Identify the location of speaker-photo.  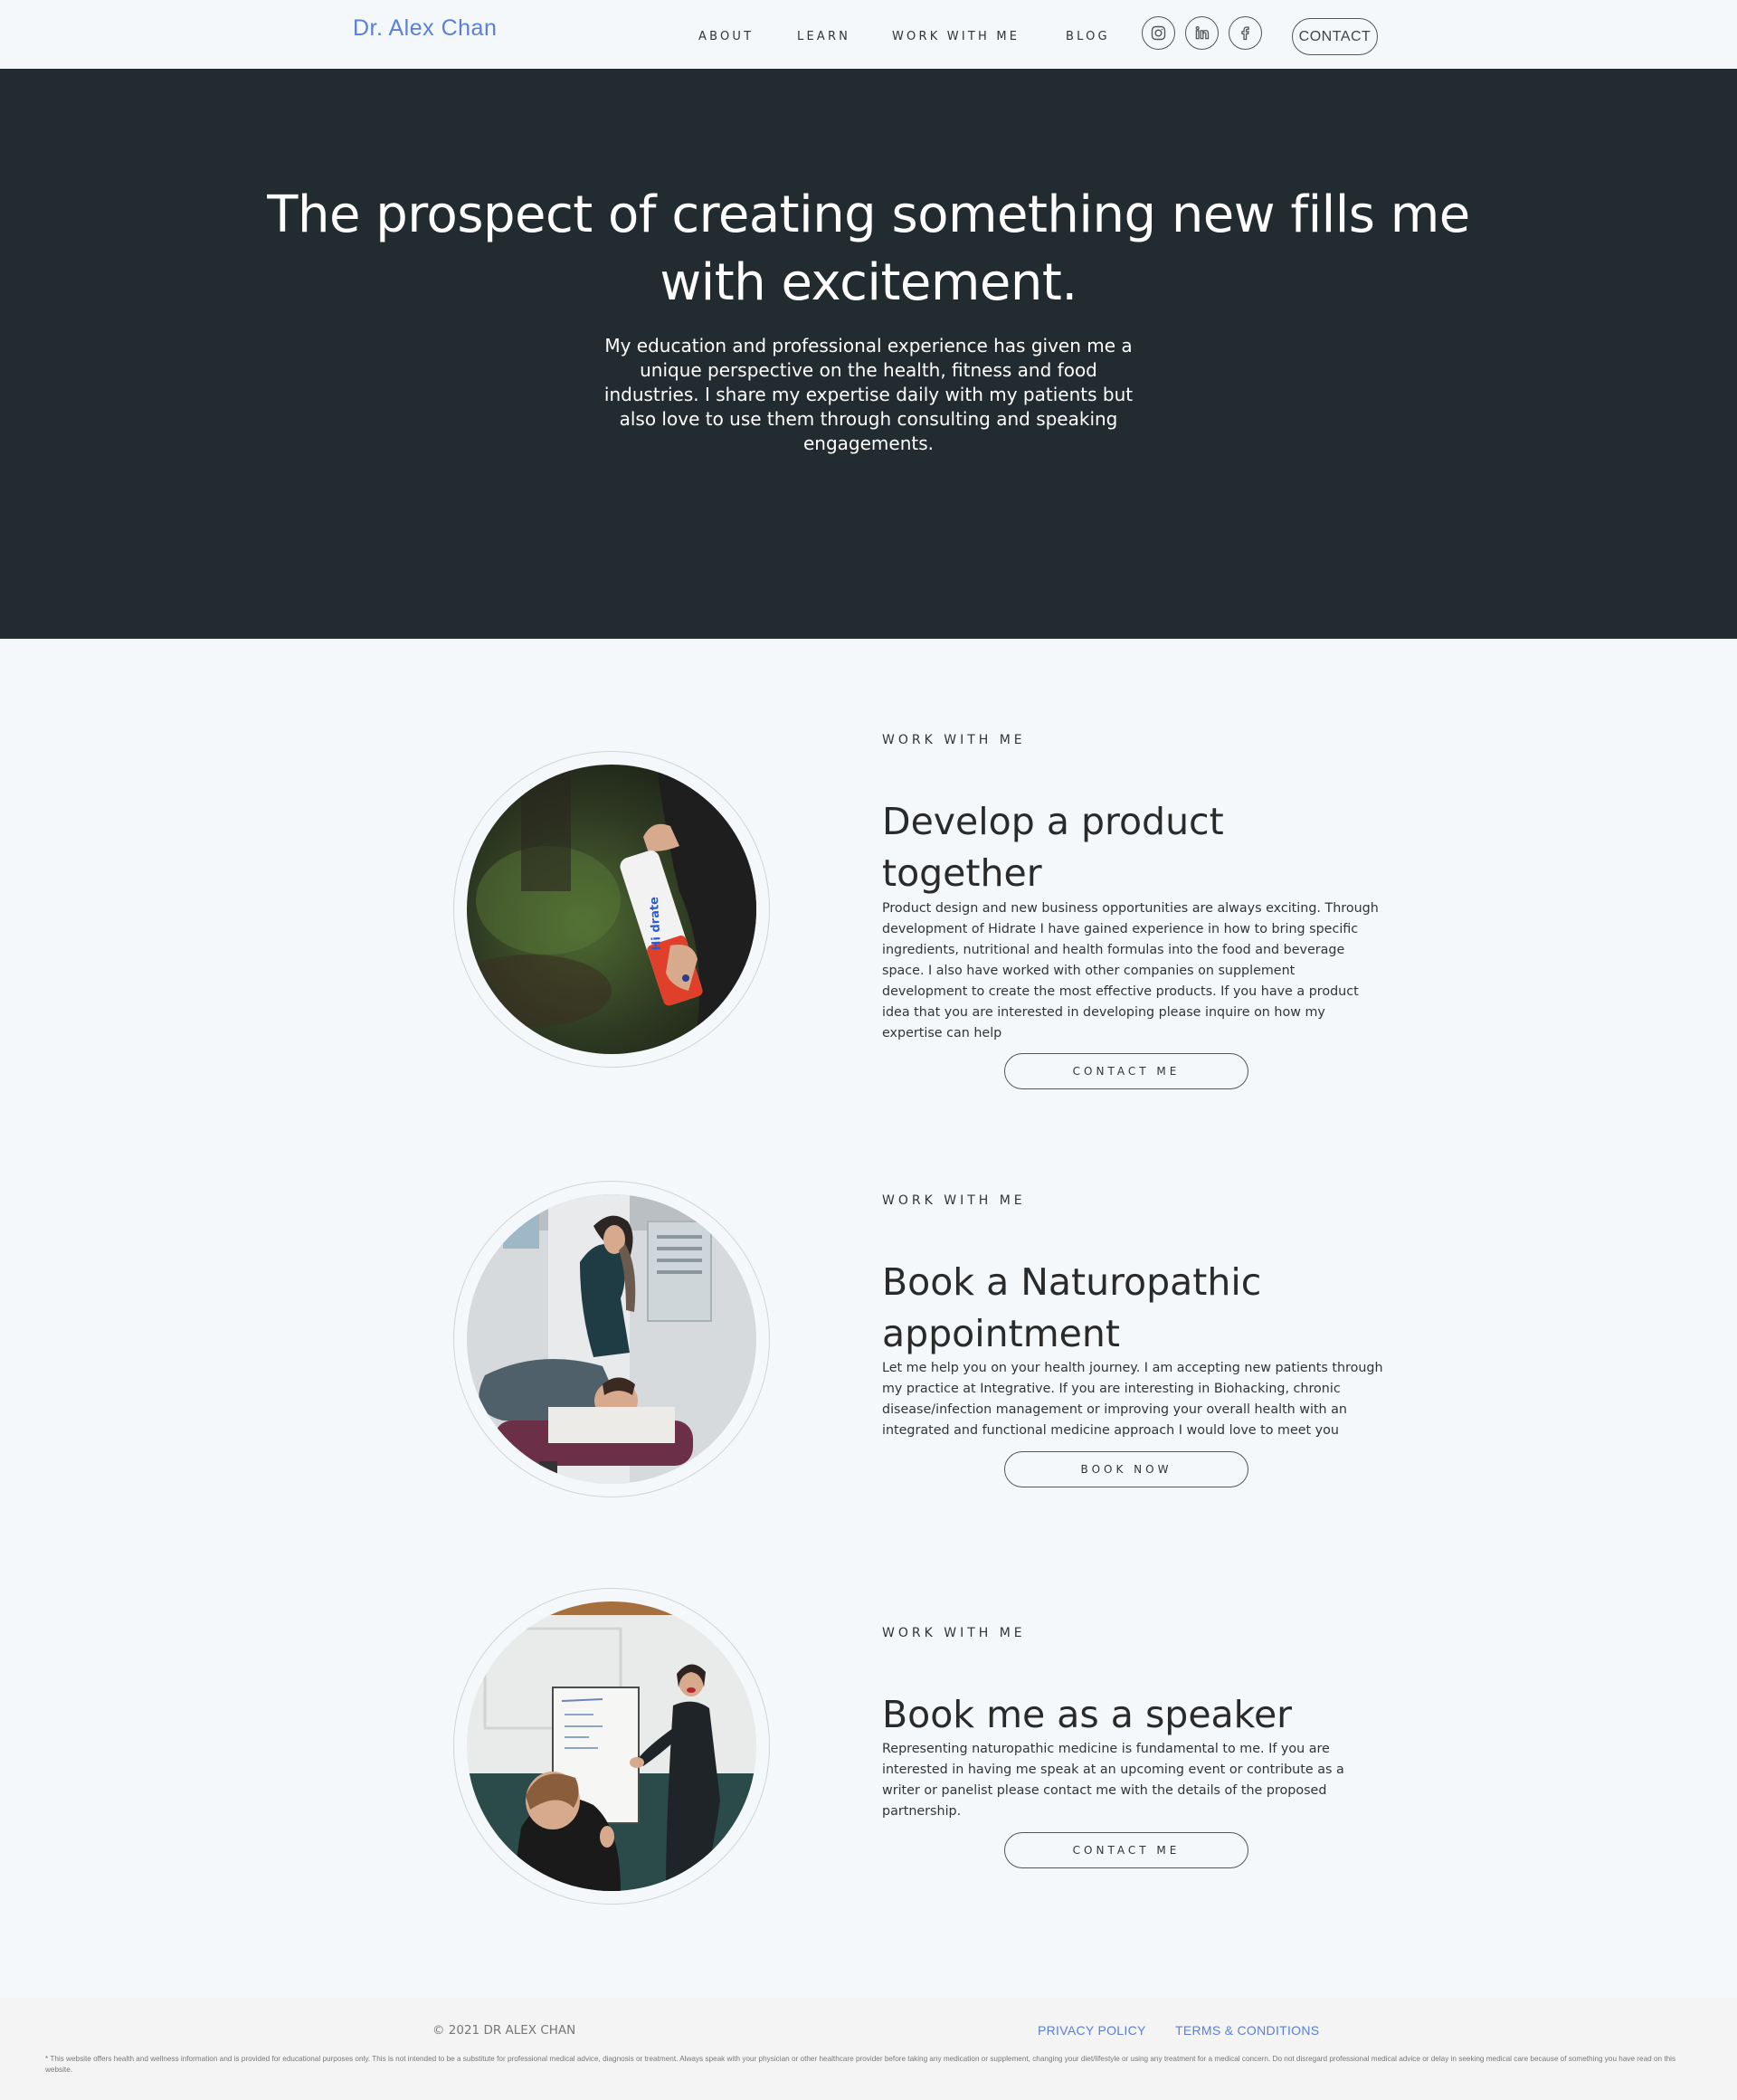
(611, 1746).